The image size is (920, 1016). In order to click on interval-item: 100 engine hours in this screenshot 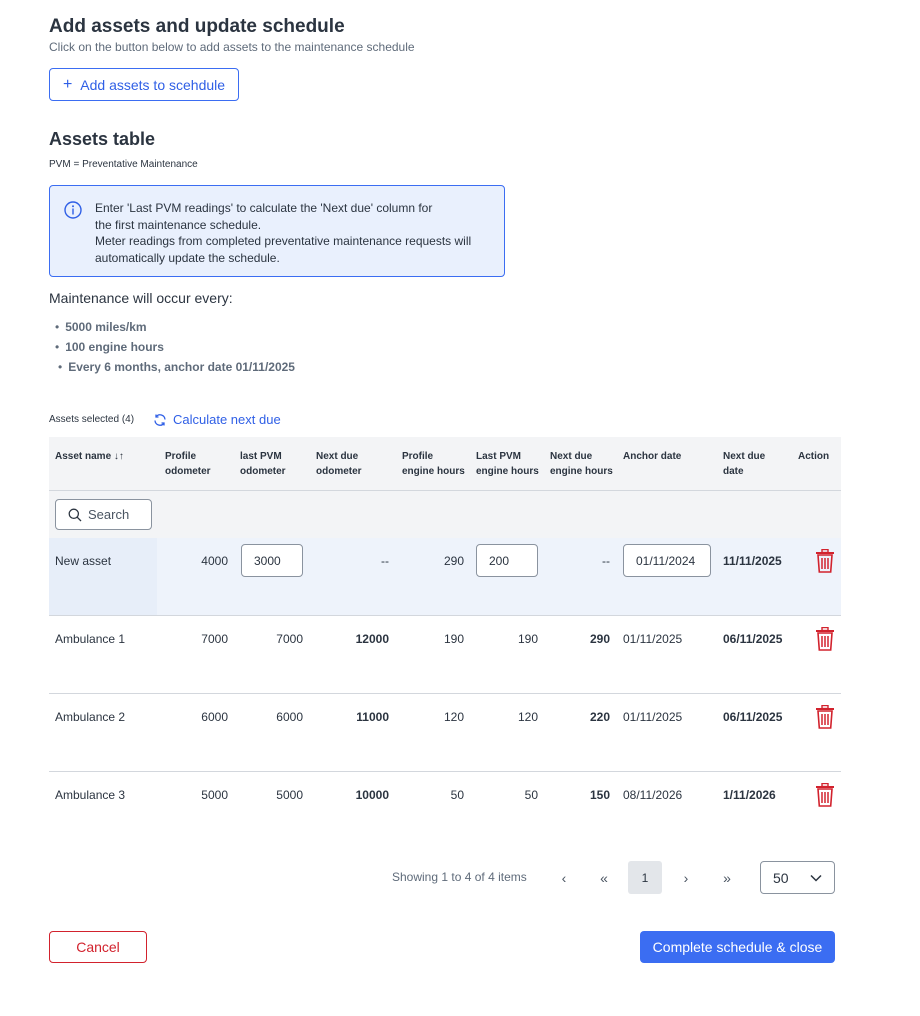, I will do `click(109, 347)`.